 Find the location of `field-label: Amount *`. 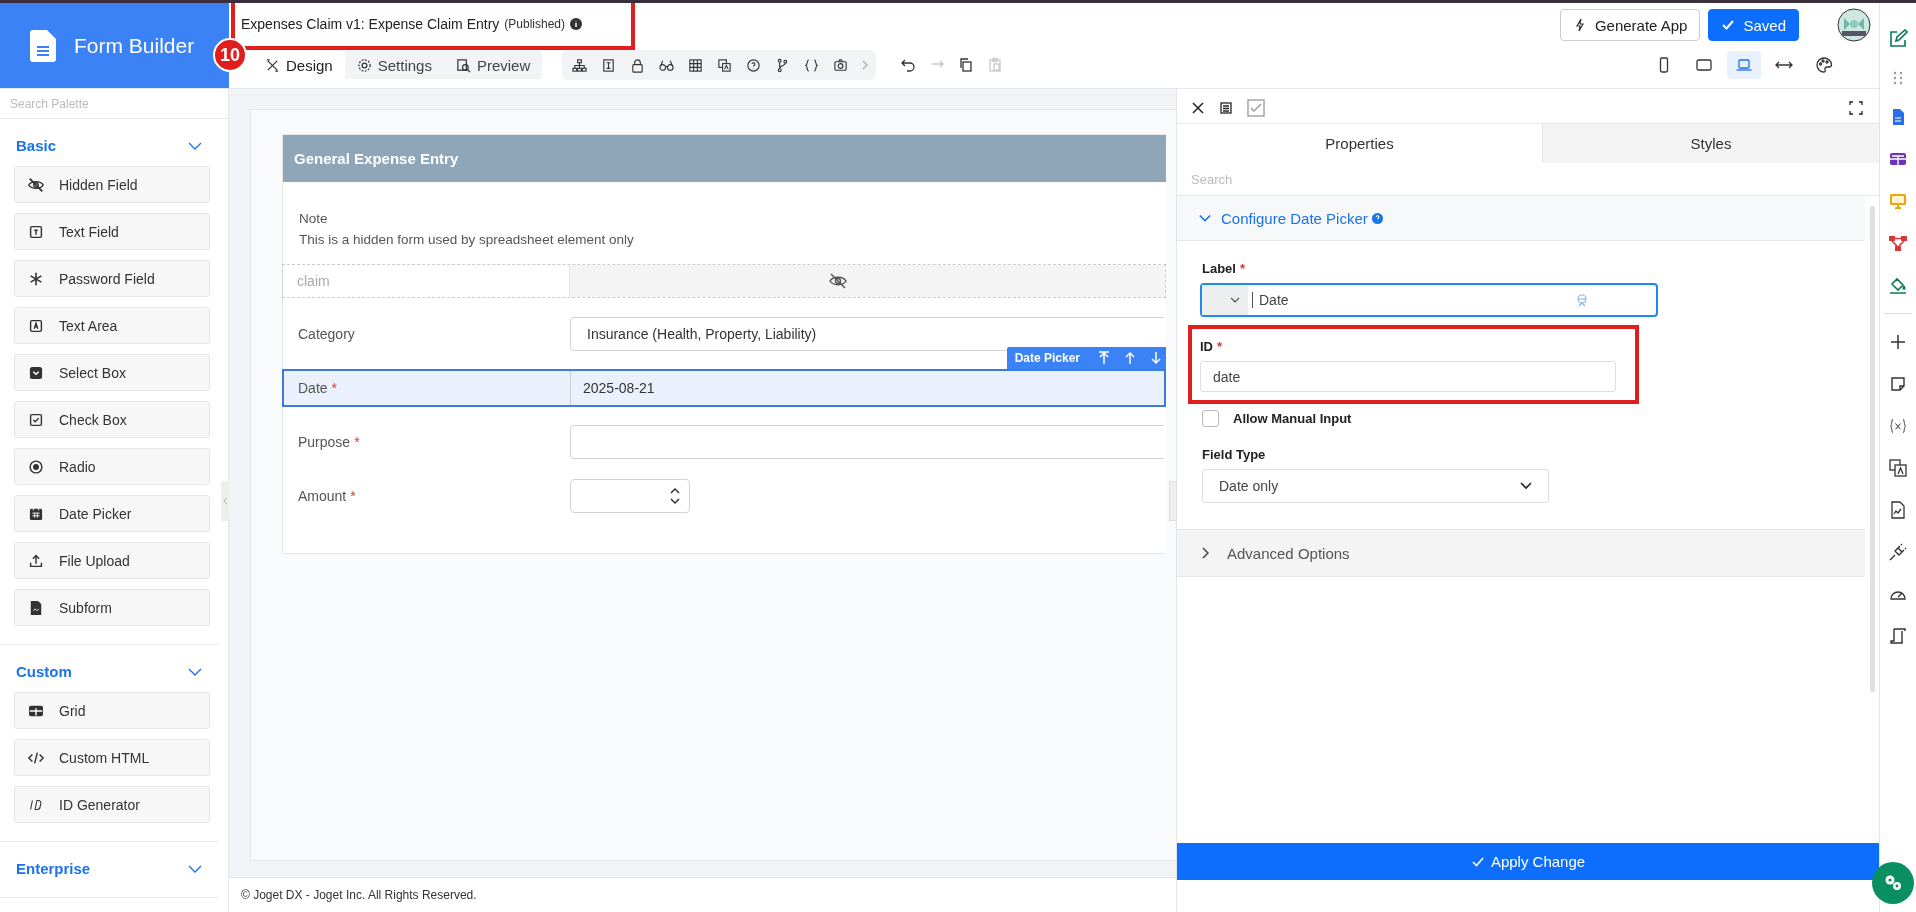

field-label: Amount * is located at coordinates (327, 496).